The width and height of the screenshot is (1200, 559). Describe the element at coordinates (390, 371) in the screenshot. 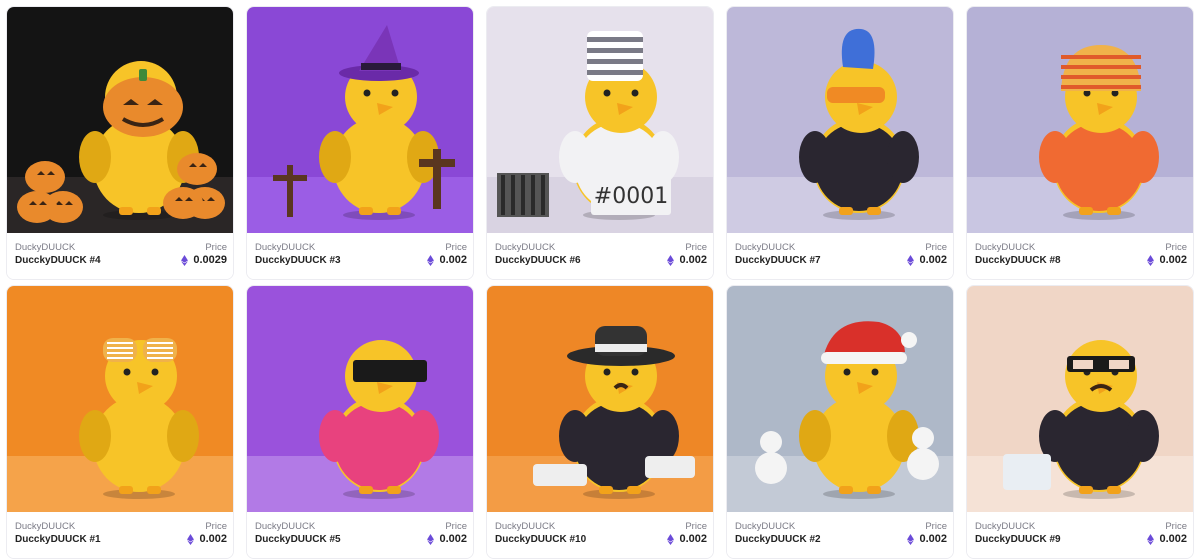

I see `visor-icon` at that location.